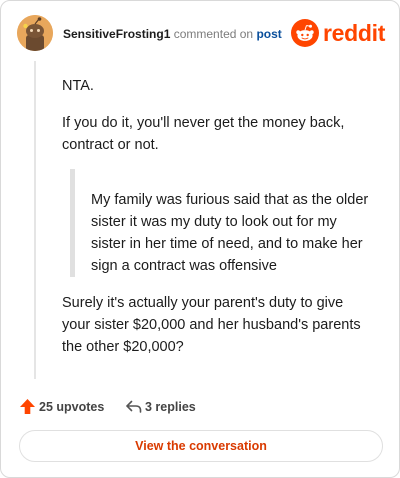 The image size is (400, 478). What do you see at coordinates (116, 34) in the screenshot?
I see `username-link: SensitiveFrosting1` at bounding box center [116, 34].